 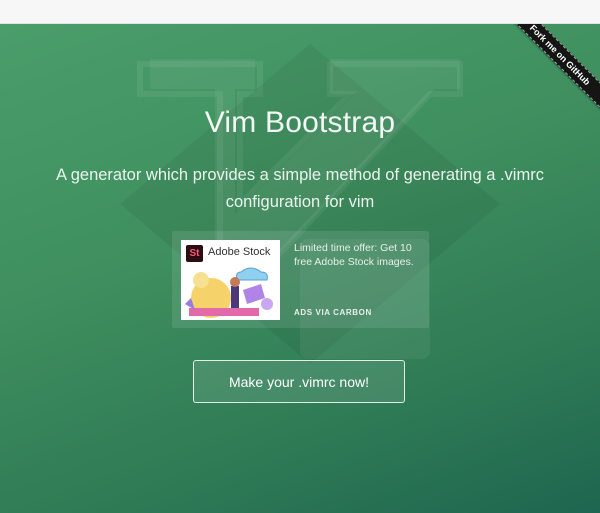 I want to click on adobe-stock-logo-icon: St, so click(x=194, y=253).